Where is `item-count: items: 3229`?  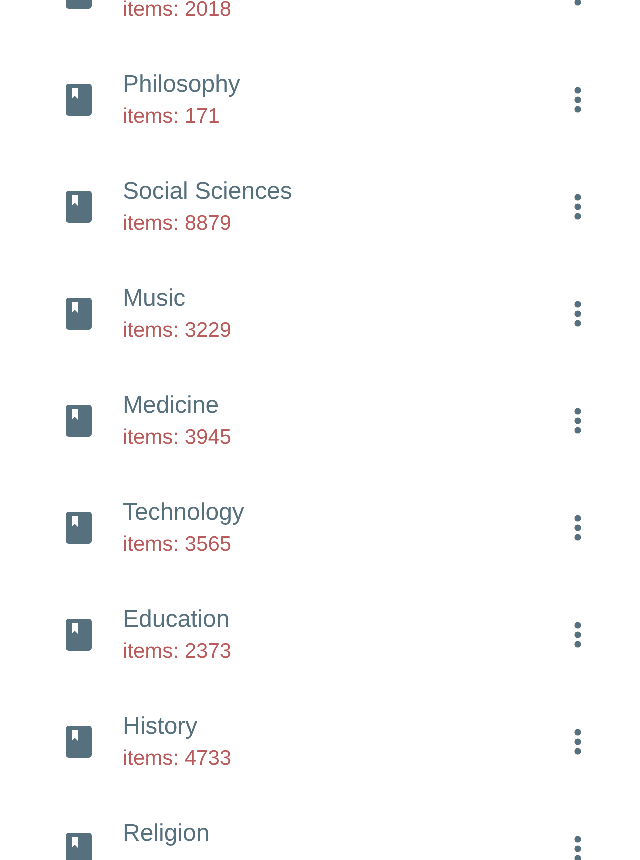 item-count: items: 3229 is located at coordinates (177, 331).